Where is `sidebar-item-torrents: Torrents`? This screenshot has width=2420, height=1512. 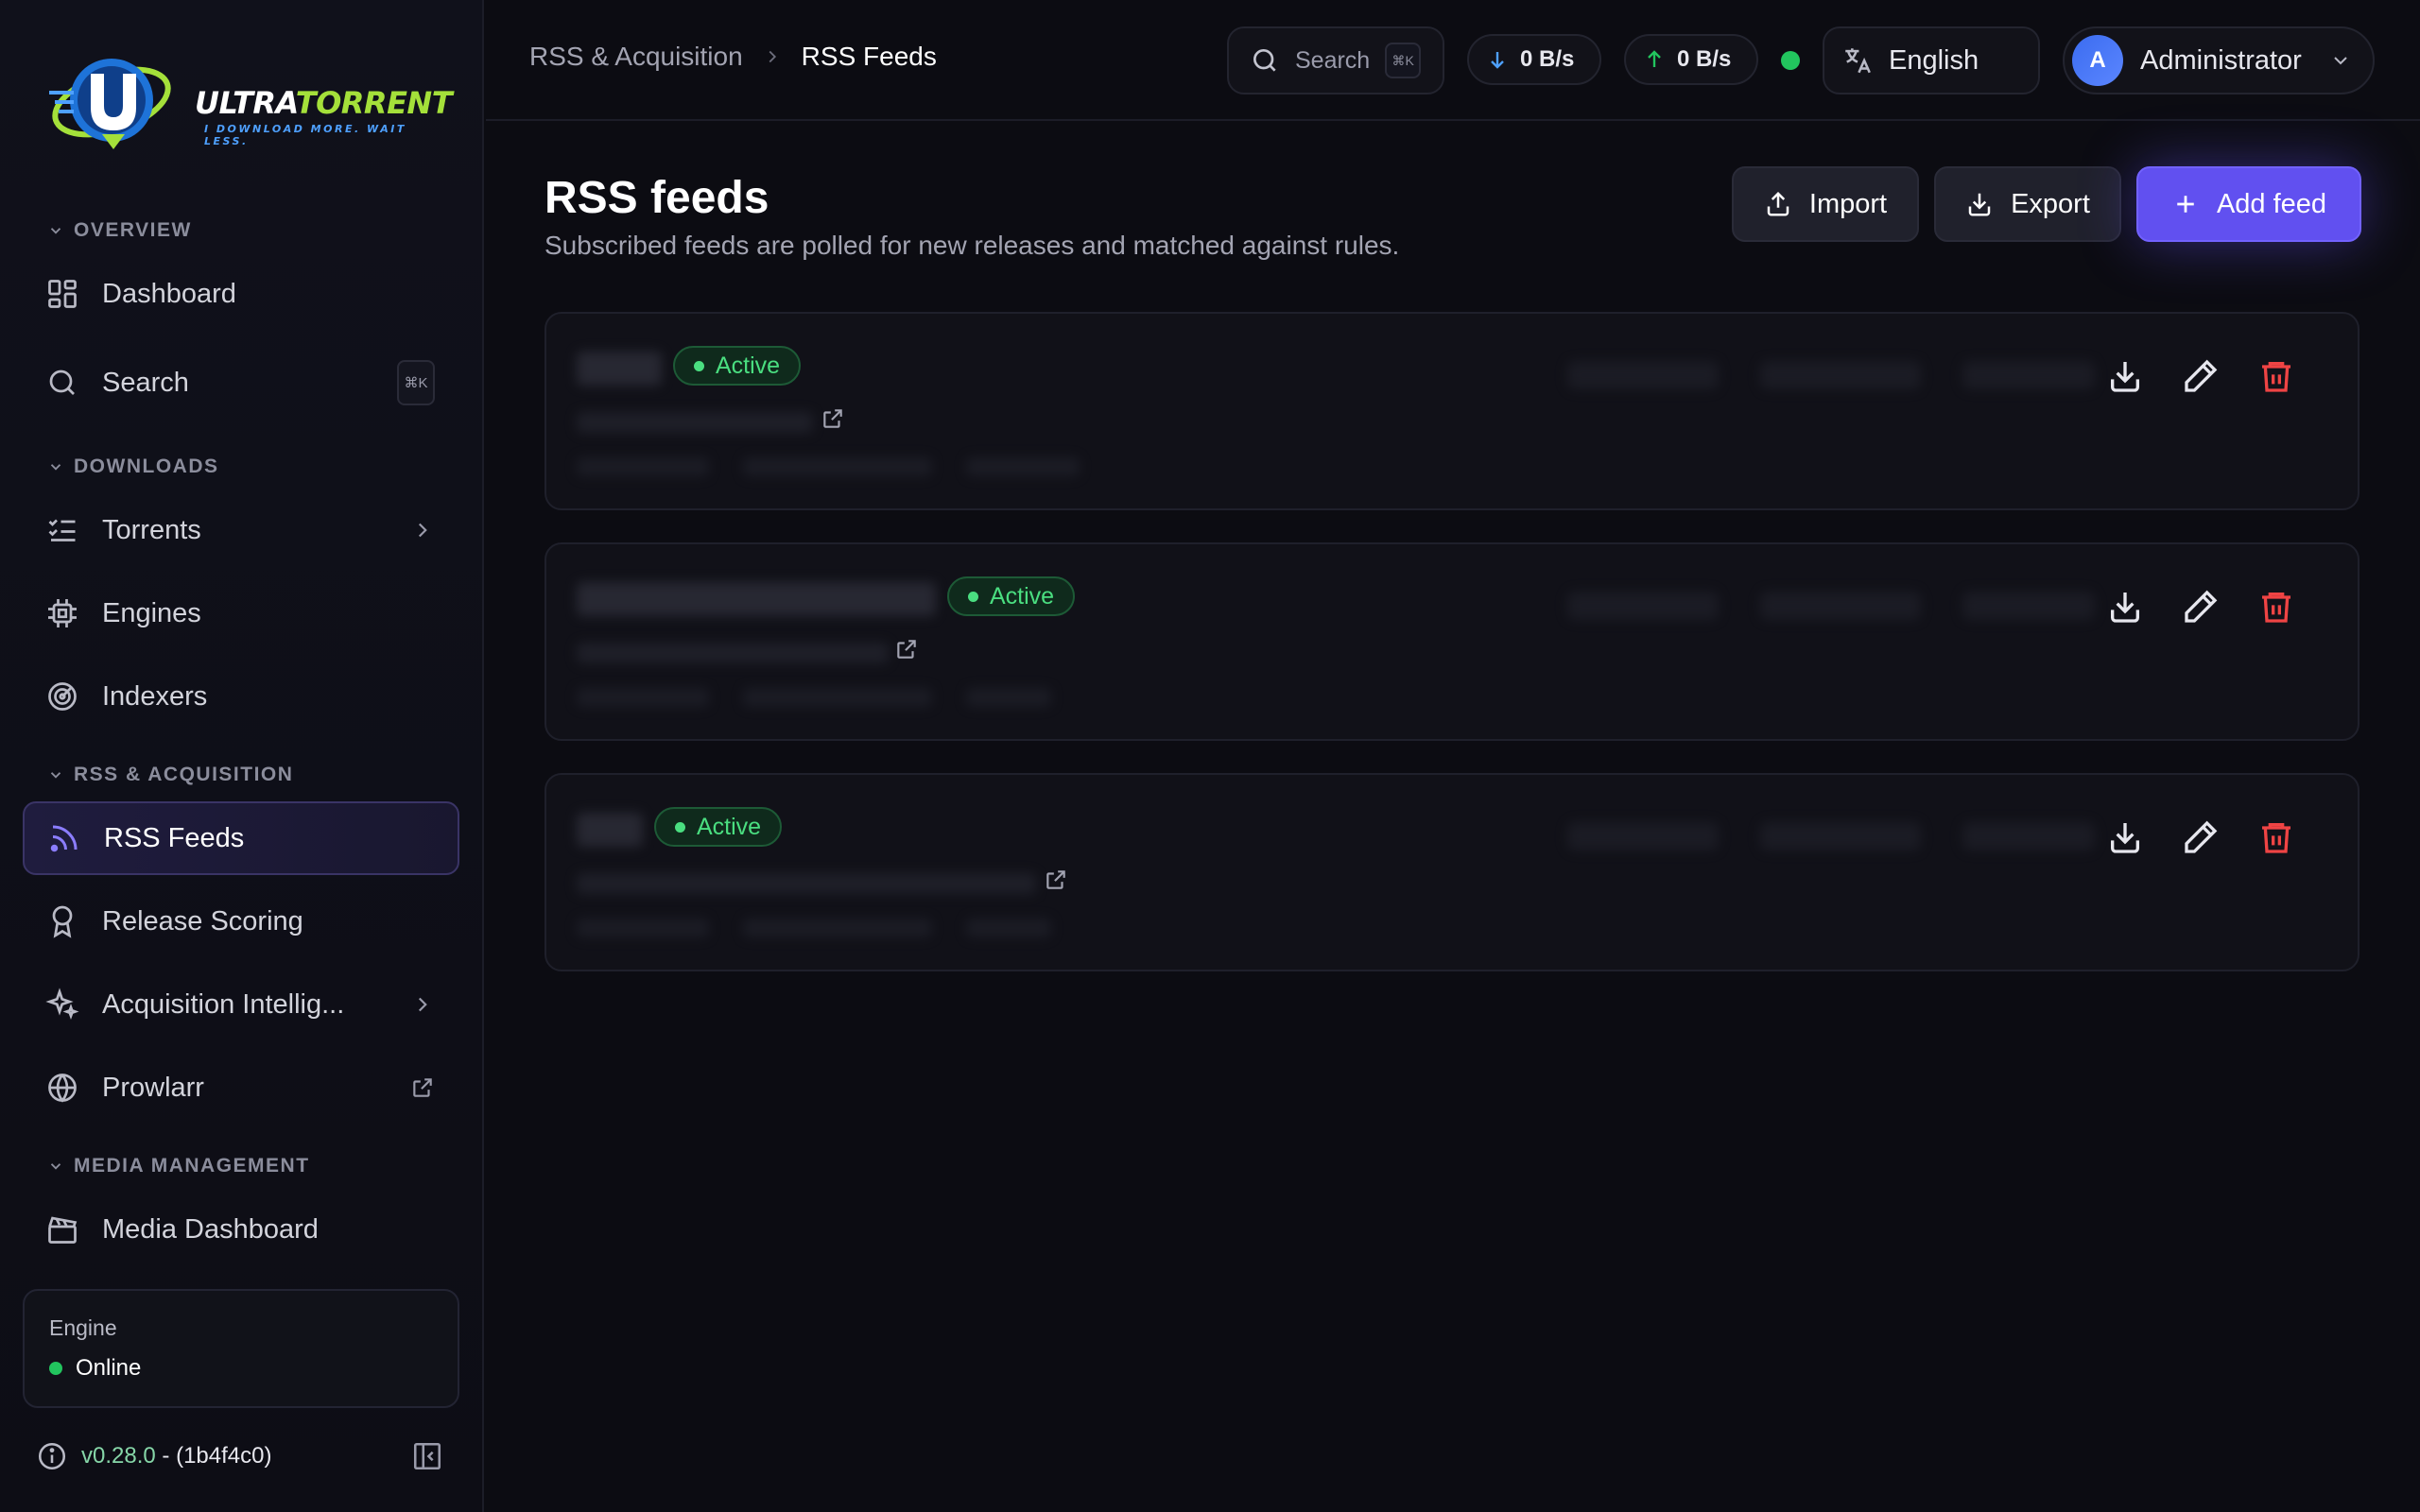 sidebar-item-torrents: Torrents is located at coordinates (241, 530).